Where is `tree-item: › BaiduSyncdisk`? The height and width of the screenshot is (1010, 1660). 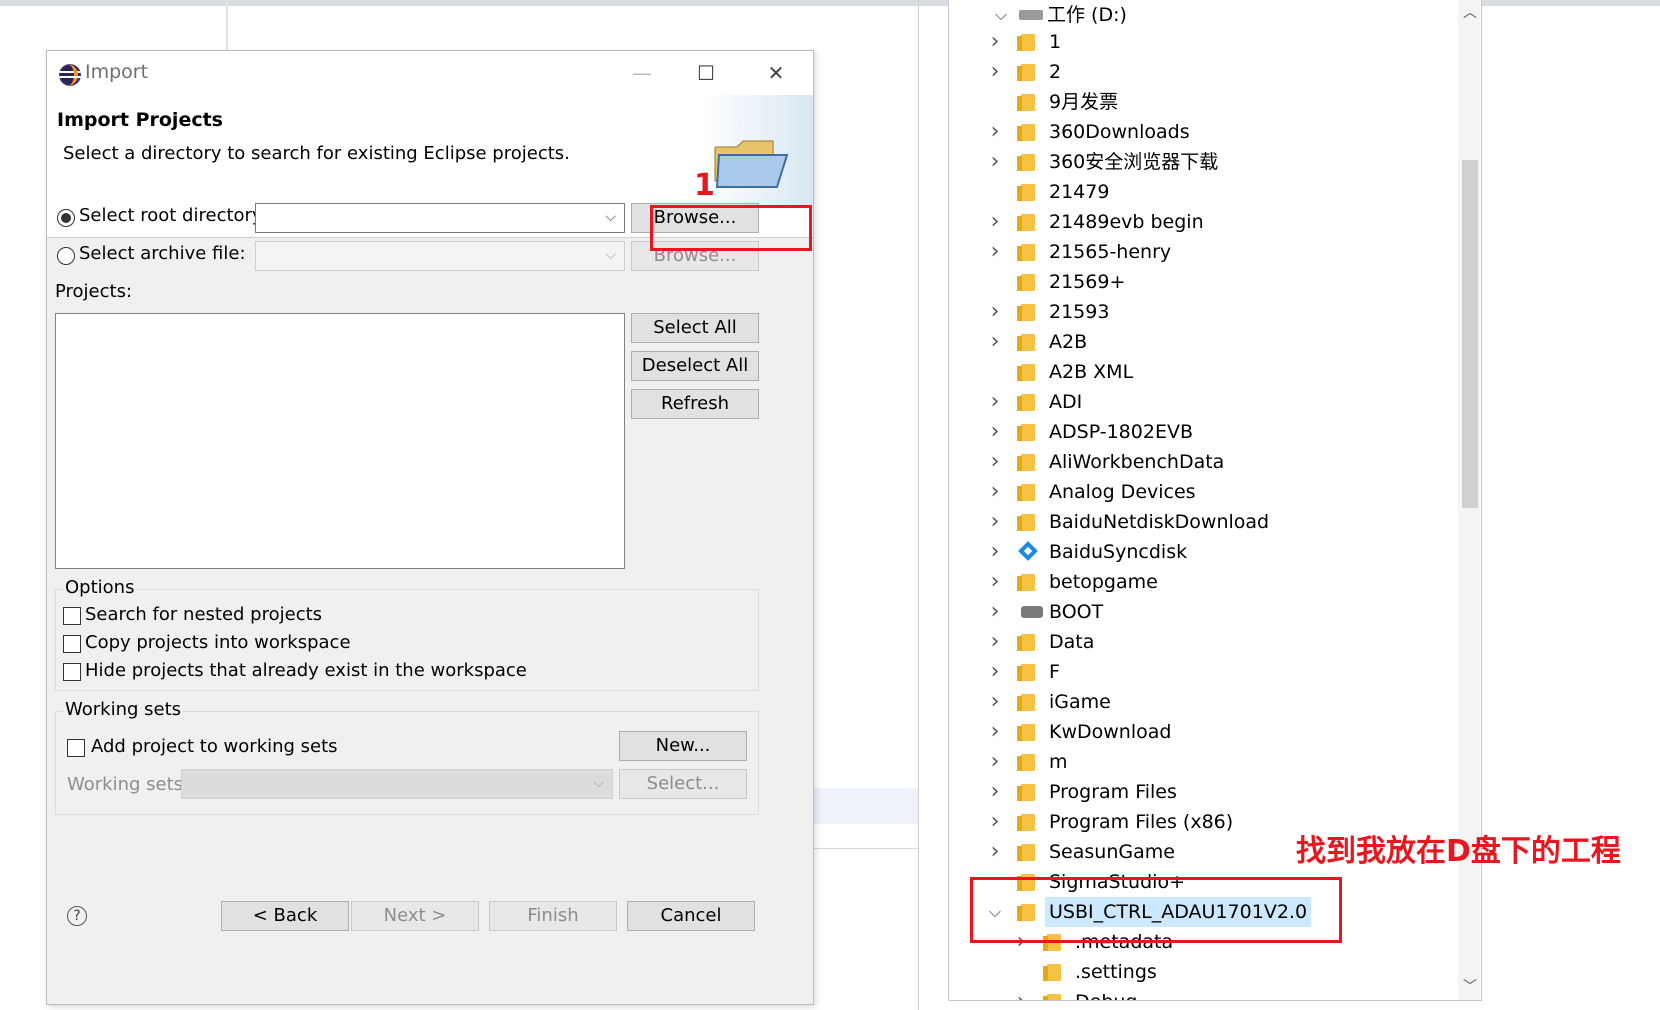 tree-item: › BaiduSyncdisk is located at coordinates (1203, 552).